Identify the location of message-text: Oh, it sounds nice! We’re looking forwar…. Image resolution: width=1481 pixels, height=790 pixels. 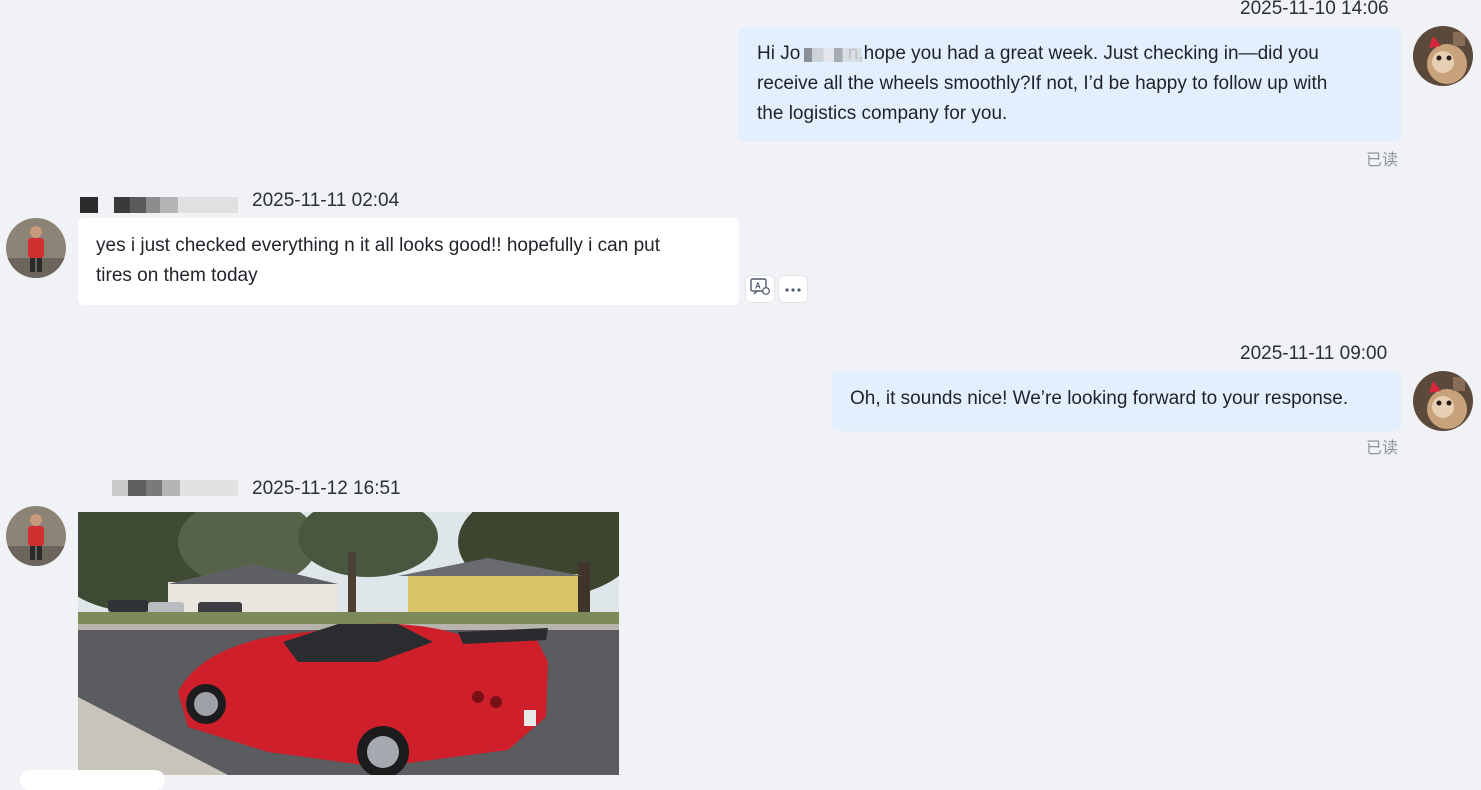
(1099, 398).